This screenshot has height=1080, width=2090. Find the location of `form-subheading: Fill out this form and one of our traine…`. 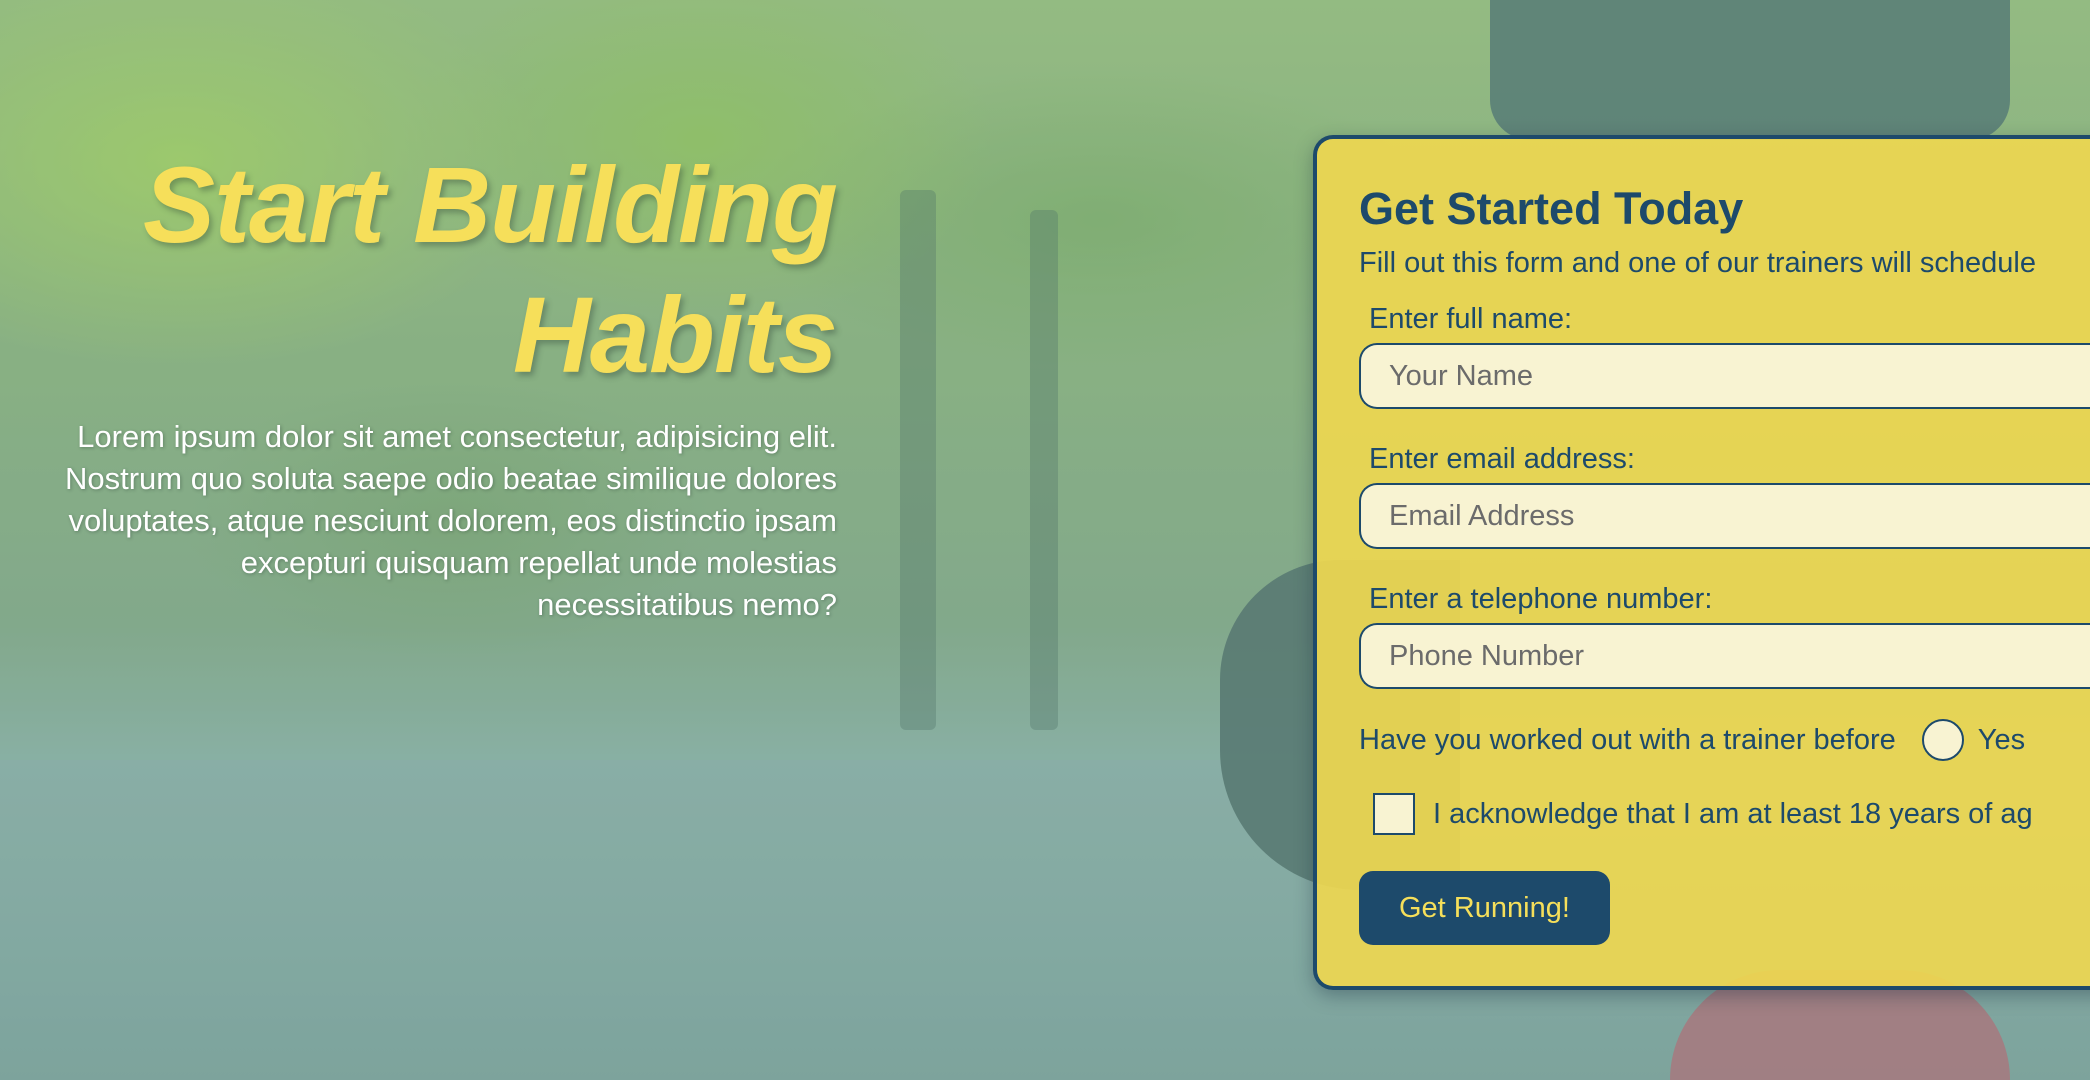

form-subheading: Fill out this form and one of our traine… is located at coordinates (1697, 263).